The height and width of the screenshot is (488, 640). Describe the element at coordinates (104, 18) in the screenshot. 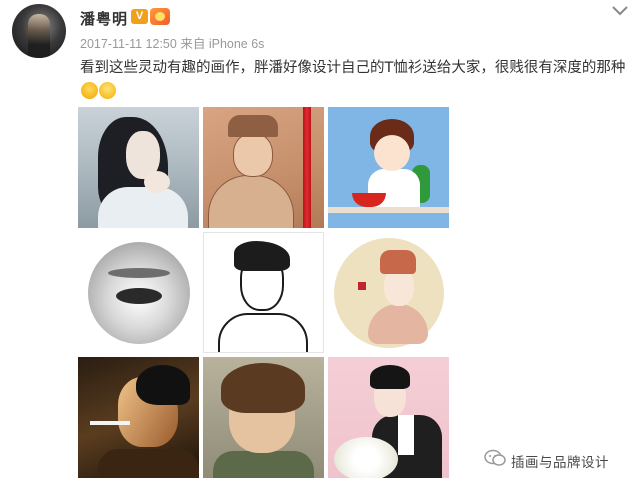

I see `username: 潘粤明` at that location.